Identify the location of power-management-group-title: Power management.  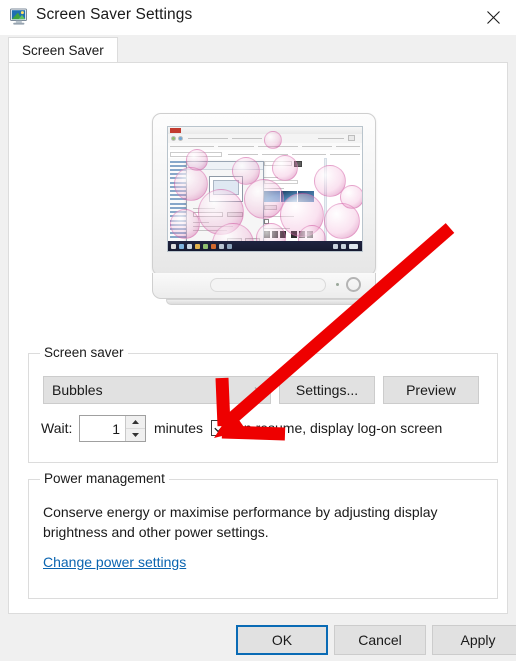
(104, 478).